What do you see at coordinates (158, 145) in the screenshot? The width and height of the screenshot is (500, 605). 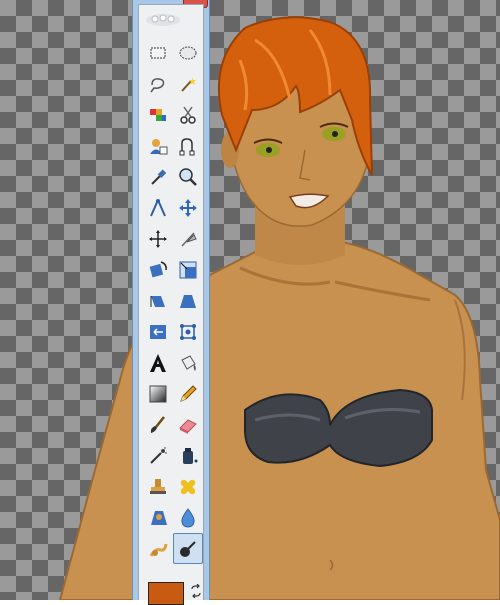 I see `foreground-select-icon` at bounding box center [158, 145].